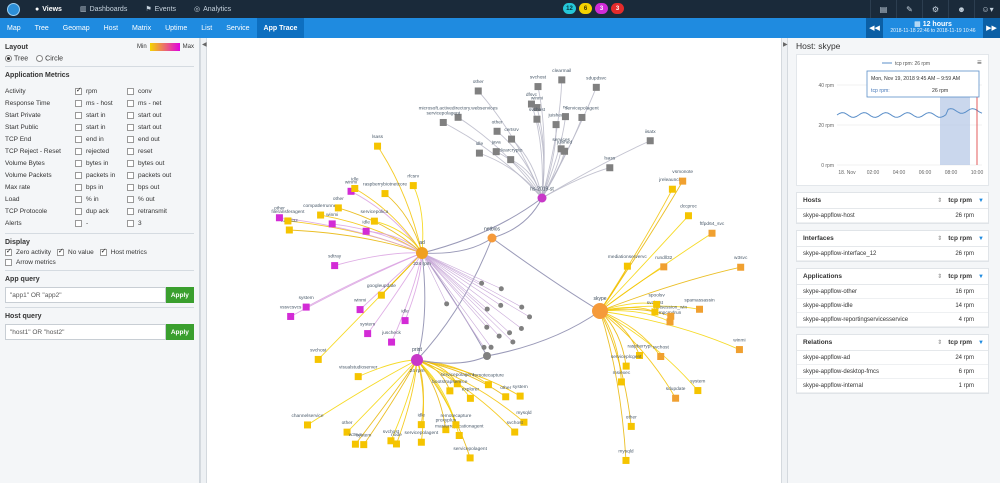 The image size is (1000, 483). I want to click on host-metrics-checkbox: Host metrics, so click(123, 252).